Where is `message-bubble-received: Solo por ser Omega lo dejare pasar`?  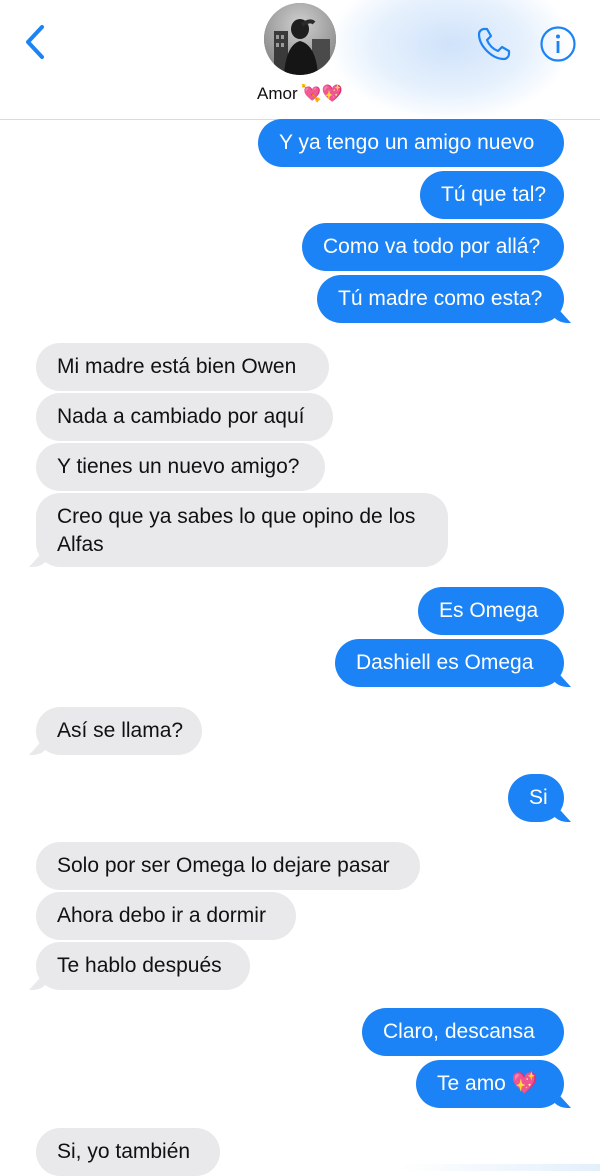
message-bubble-received: Solo por ser Omega lo dejare pasar is located at coordinates (228, 866).